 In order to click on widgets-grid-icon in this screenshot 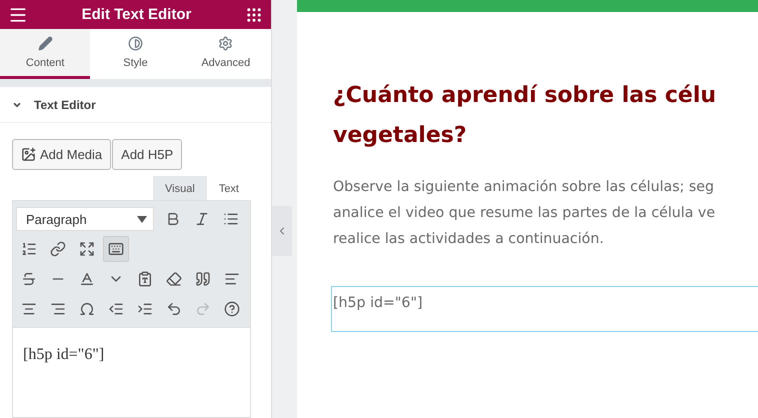, I will do `click(253, 15)`.